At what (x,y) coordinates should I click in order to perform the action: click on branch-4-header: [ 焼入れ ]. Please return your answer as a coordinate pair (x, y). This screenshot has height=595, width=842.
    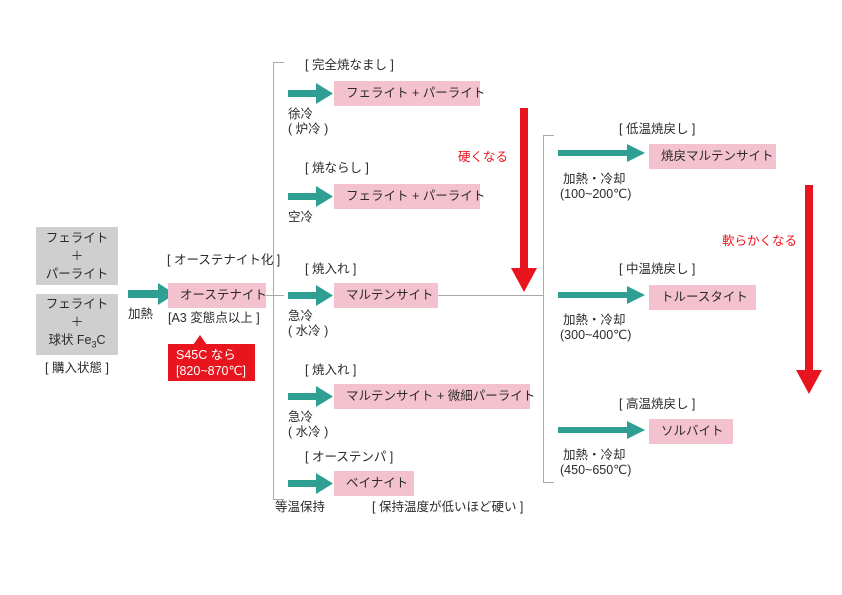
    Looking at the image, I should click on (331, 370).